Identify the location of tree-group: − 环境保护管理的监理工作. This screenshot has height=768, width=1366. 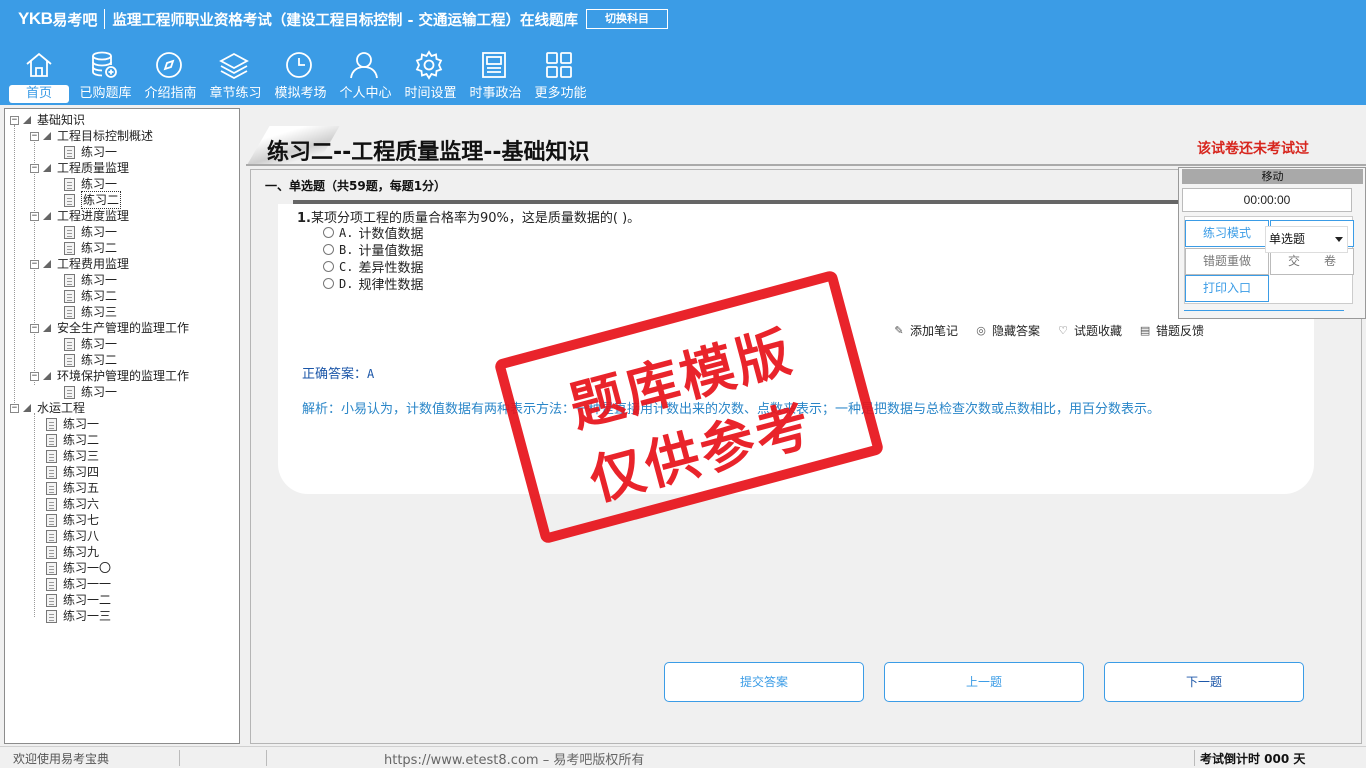
(109, 376).